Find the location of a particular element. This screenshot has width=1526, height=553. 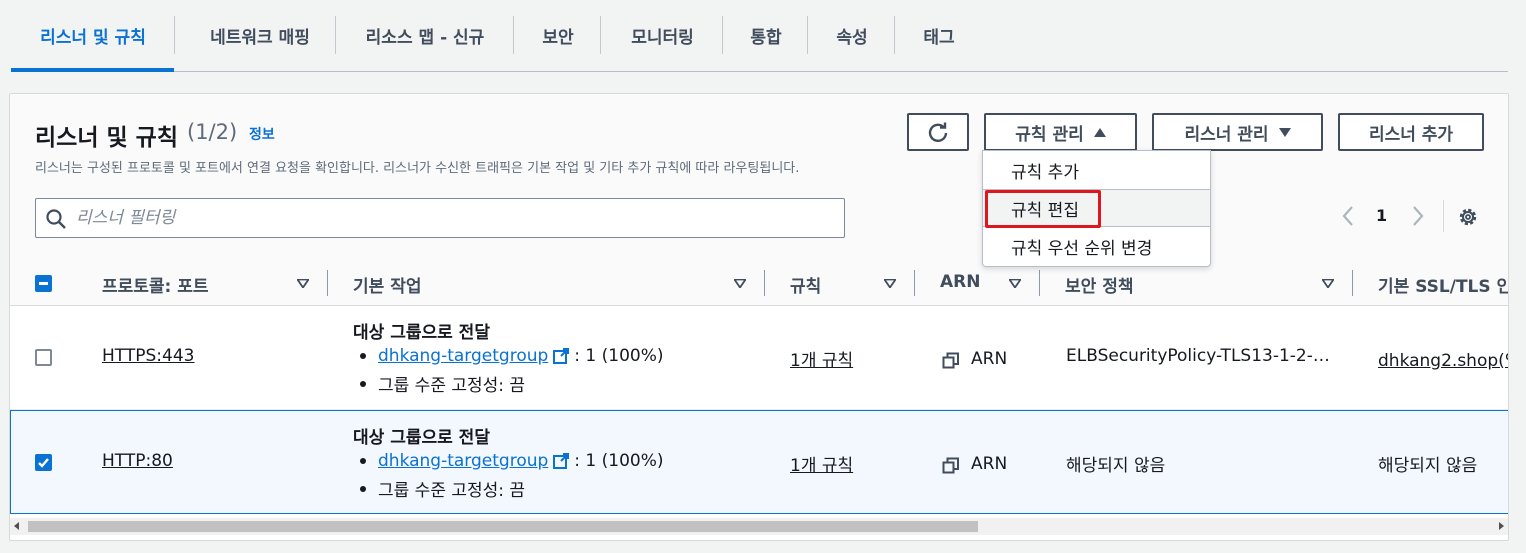

ssl-cert: 해당되지 않음 is located at coordinates (1428, 466).